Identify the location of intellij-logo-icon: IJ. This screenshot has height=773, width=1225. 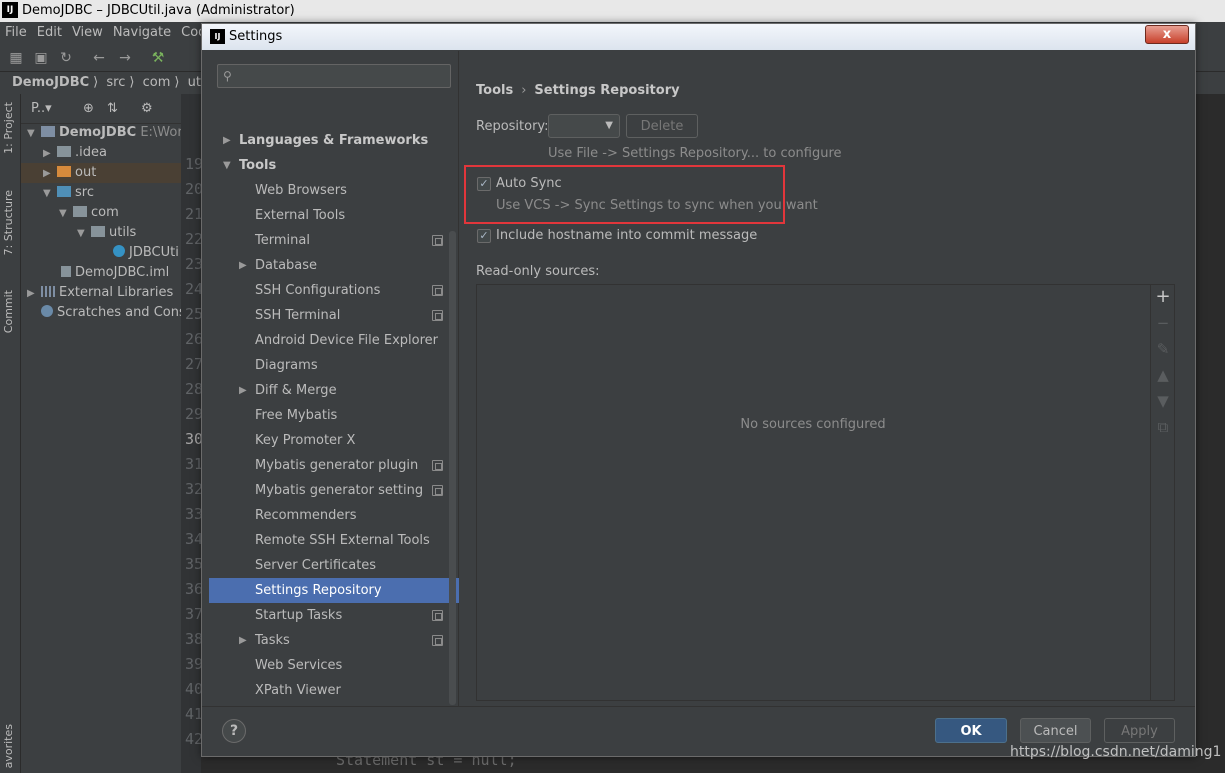
(10, 10).